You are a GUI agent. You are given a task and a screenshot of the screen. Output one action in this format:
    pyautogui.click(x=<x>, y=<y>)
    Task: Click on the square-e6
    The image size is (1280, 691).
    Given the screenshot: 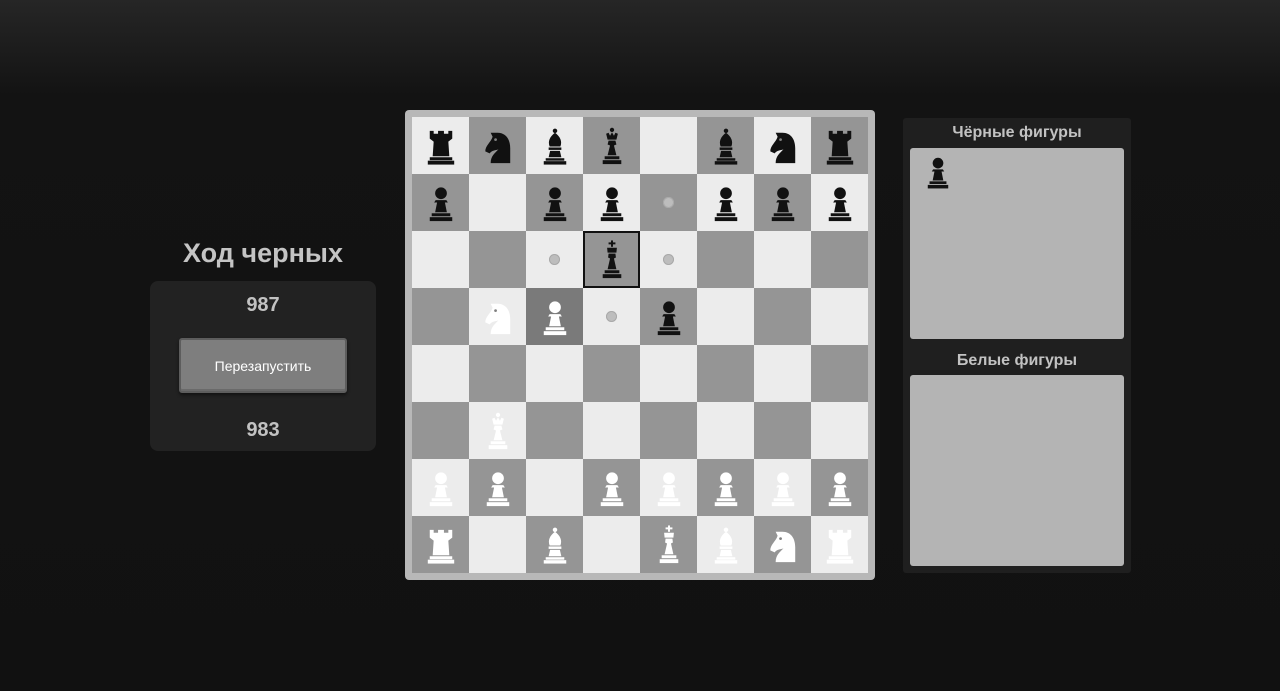 What is the action you would take?
    pyautogui.click(x=668, y=259)
    